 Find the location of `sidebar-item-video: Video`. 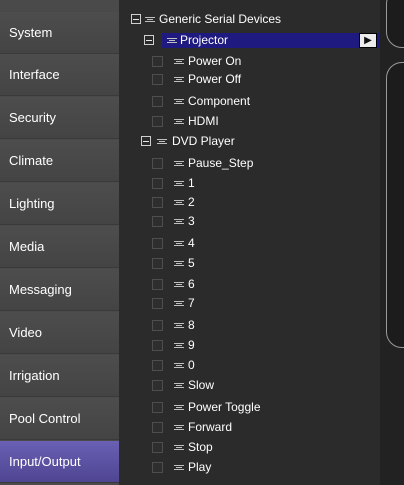

sidebar-item-video: Video is located at coordinates (59, 333).